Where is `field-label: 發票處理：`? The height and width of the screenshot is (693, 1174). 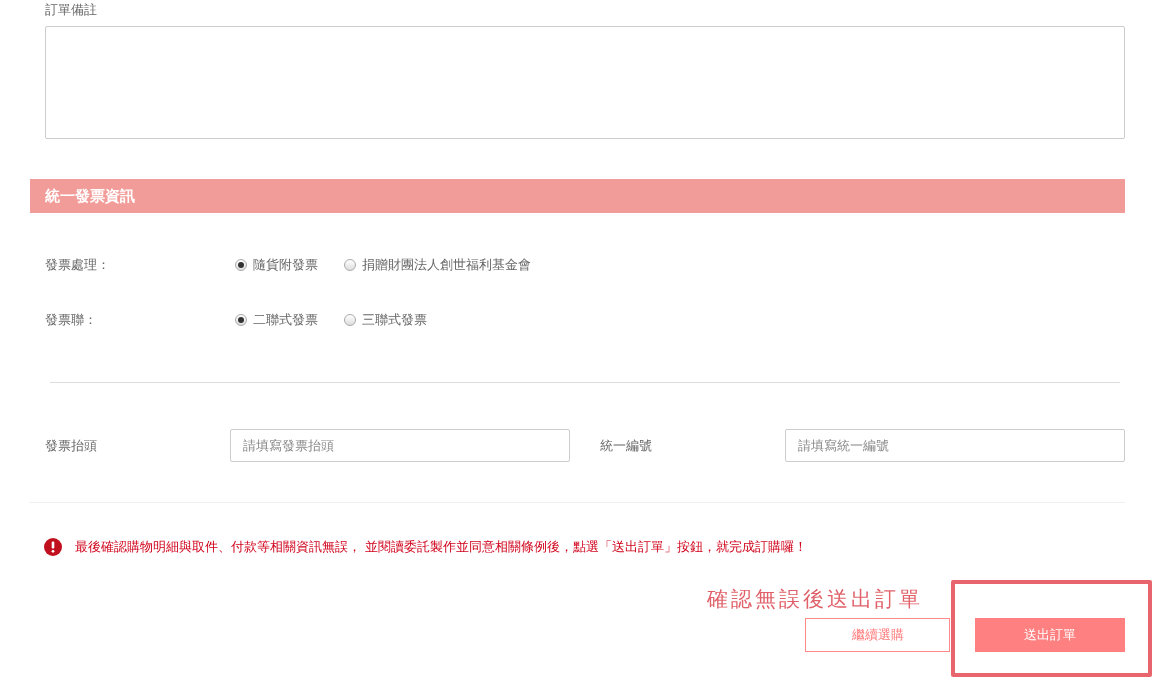 field-label: 發票處理： is located at coordinates (78, 265).